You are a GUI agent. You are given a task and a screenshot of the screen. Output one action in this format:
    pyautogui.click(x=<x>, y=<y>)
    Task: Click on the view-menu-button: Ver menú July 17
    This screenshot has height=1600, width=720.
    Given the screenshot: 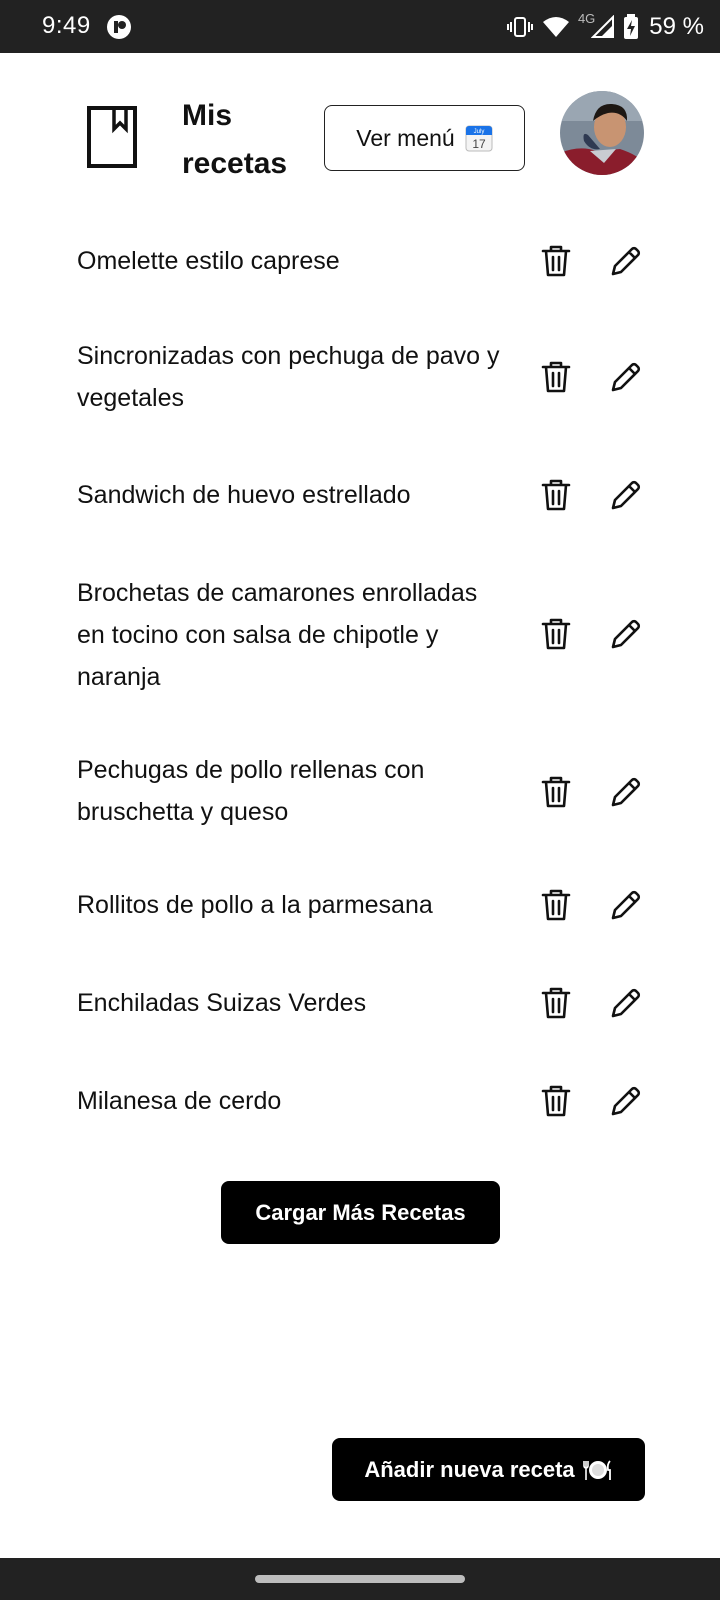 What is the action you would take?
    pyautogui.click(x=424, y=138)
    